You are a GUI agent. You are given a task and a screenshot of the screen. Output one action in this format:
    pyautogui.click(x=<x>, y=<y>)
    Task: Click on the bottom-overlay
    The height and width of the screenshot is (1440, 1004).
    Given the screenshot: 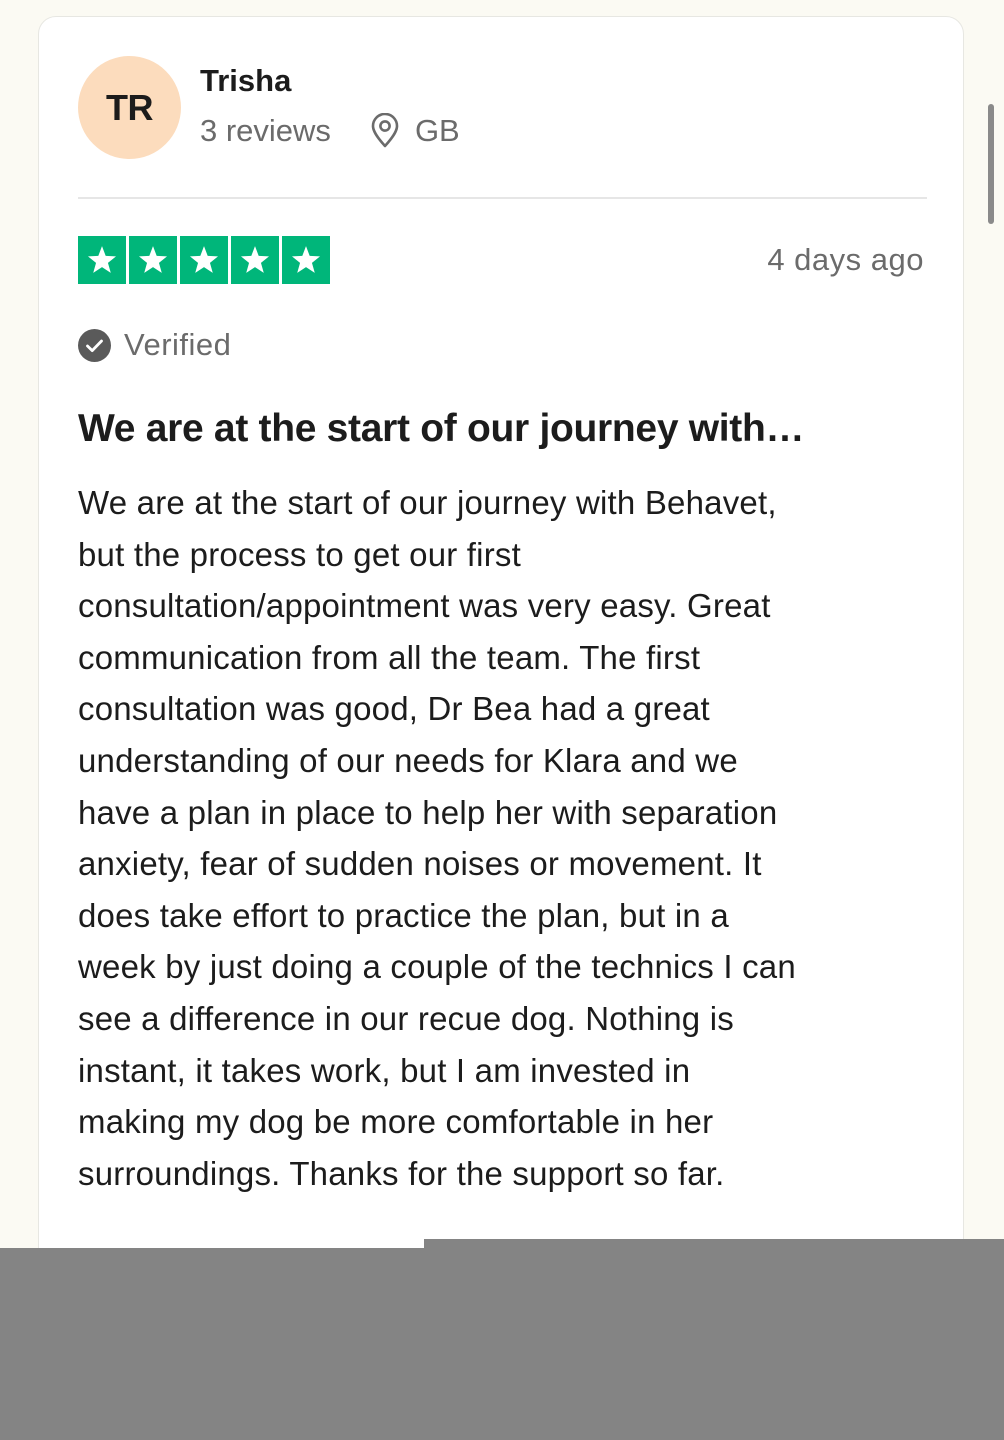 What is the action you would take?
    pyautogui.click(x=502, y=1344)
    